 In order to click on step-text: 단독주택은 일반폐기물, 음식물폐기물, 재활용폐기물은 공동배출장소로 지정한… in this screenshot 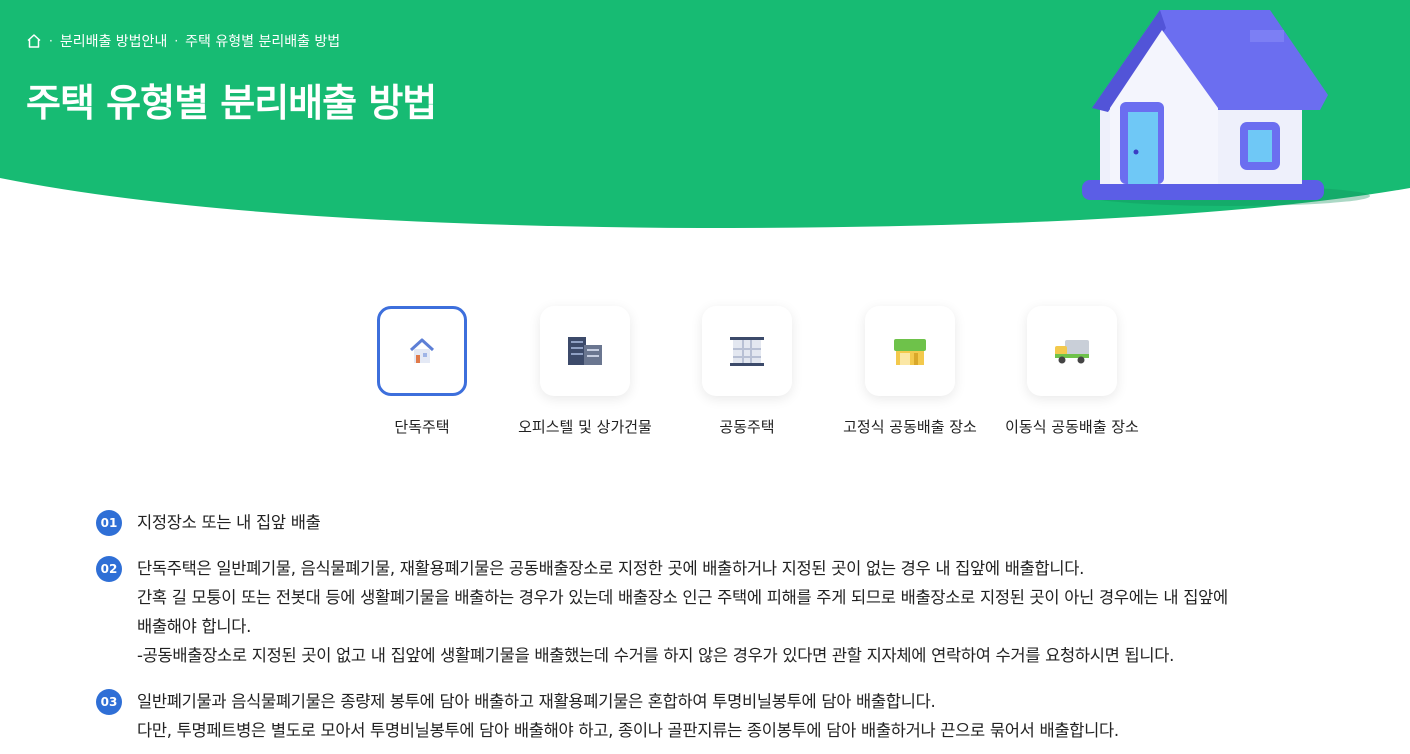, I will do `click(611, 568)`.